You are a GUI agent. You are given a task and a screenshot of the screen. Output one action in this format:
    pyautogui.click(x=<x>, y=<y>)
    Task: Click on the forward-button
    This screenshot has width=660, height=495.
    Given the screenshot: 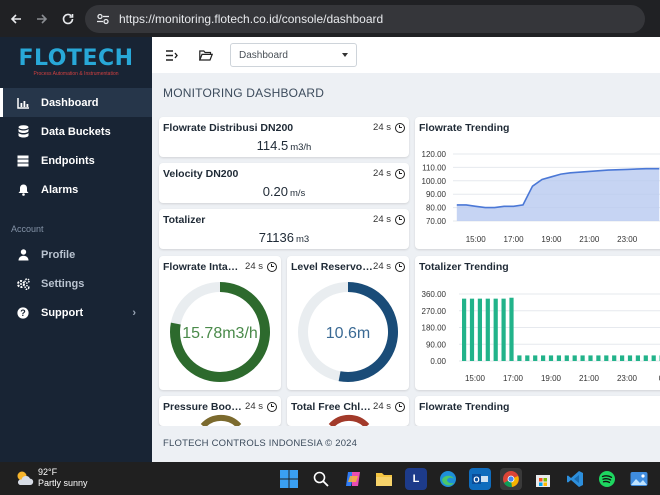 What is the action you would take?
    pyautogui.click(x=42, y=19)
    